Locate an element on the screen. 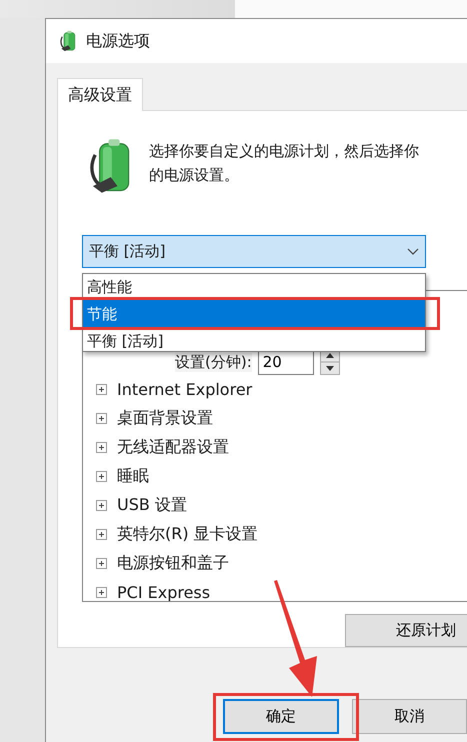 The width and height of the screenshot is (467, 742). tree-item: 无线适配器设置 is located at coordinates (173, 447).